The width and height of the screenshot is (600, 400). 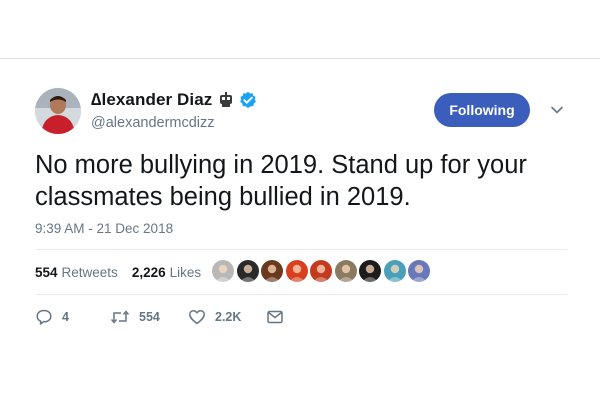 I want to click on author-name: ∆lexander Diaz, so click(x=151, y=100).